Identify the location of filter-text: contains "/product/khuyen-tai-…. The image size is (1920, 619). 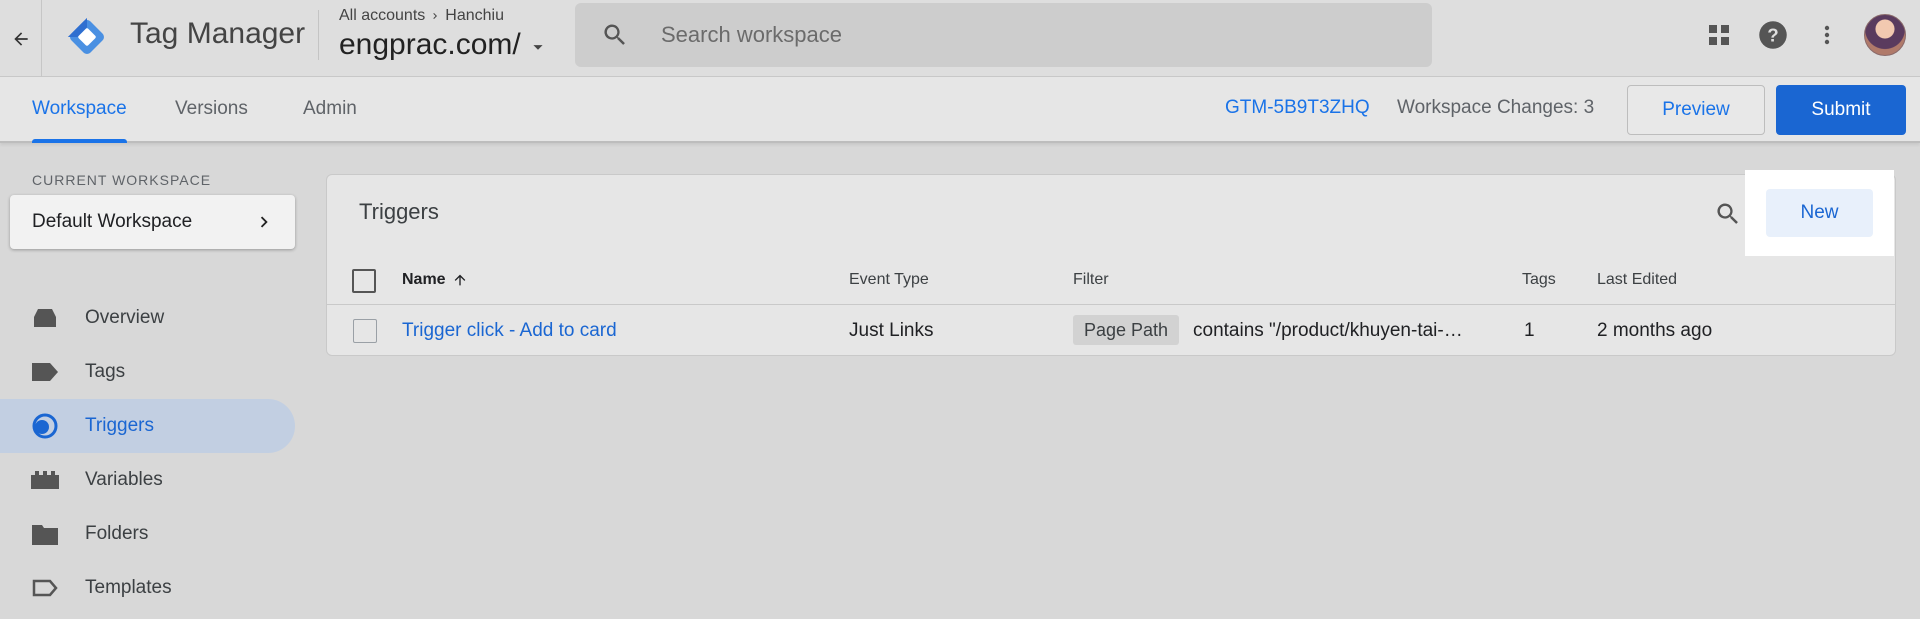
(1328, 330).